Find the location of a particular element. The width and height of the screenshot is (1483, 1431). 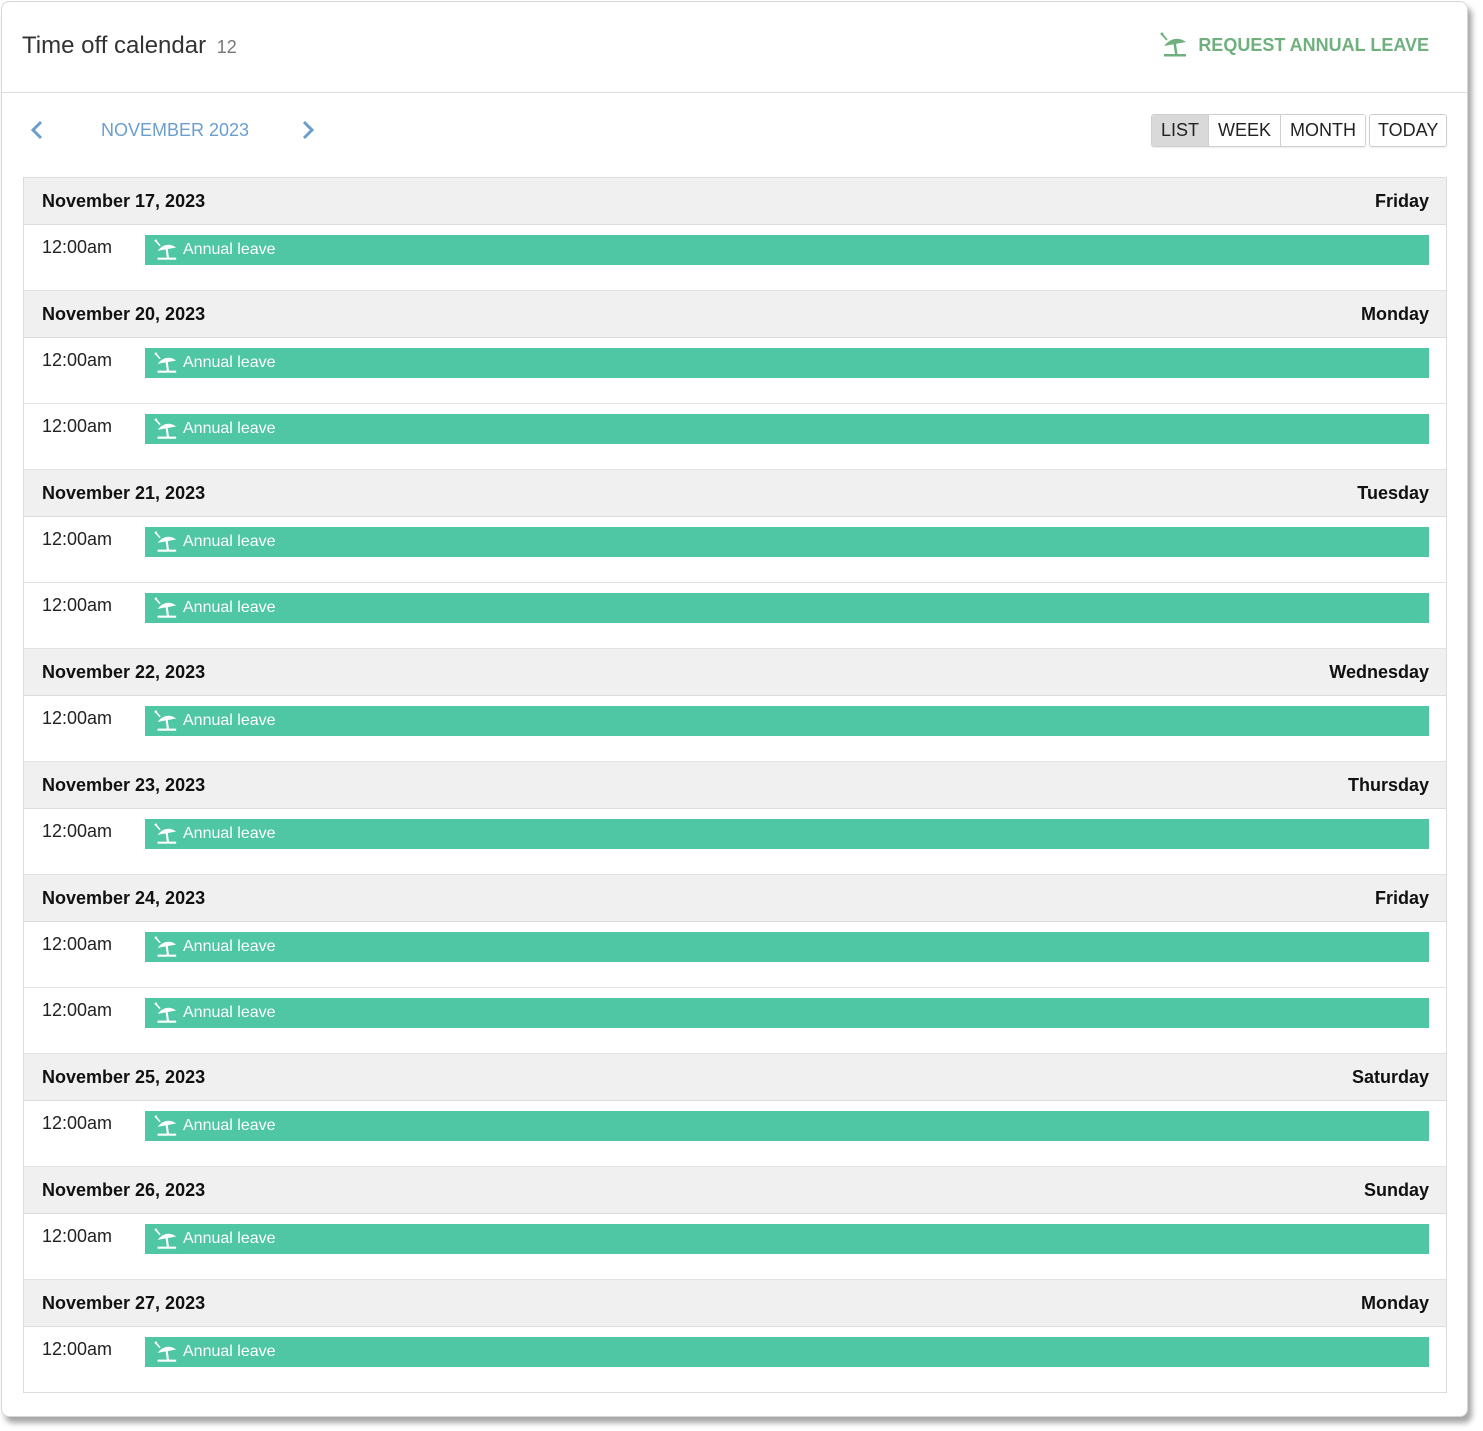

previous-month-button is located at coordinates (38, 132).